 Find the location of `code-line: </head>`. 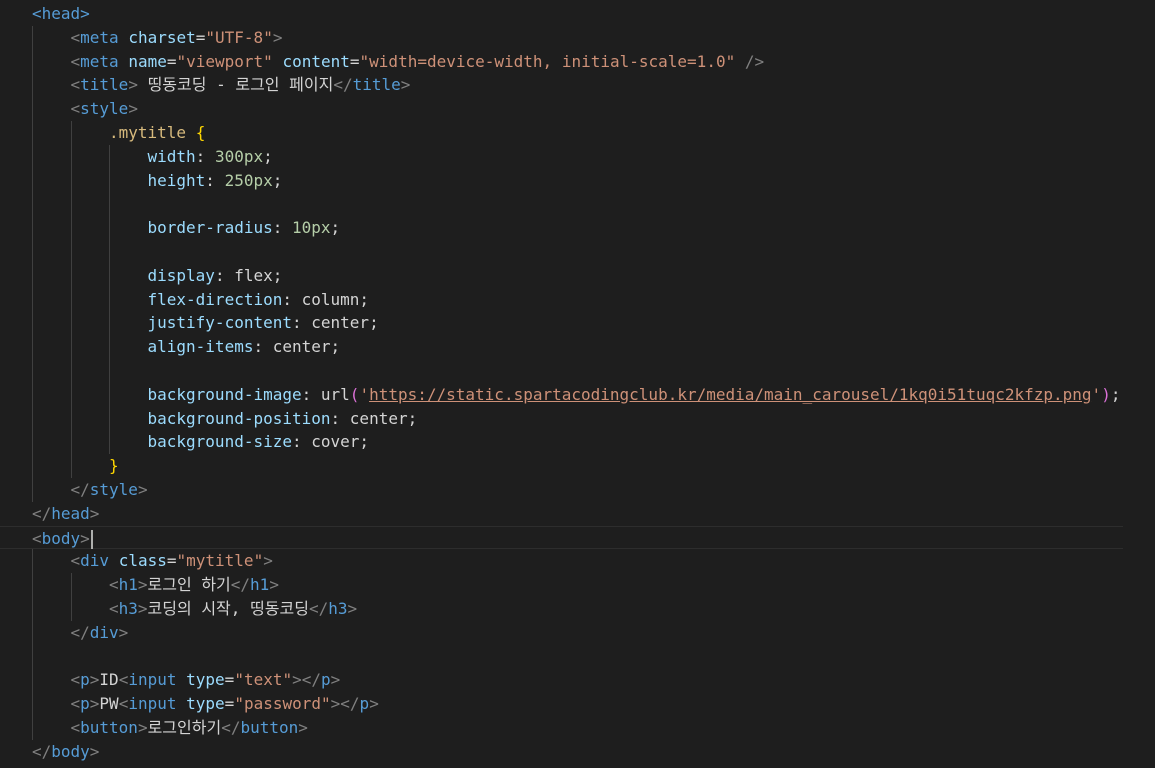

code-line: </head> is located at coordinates (593, 514).